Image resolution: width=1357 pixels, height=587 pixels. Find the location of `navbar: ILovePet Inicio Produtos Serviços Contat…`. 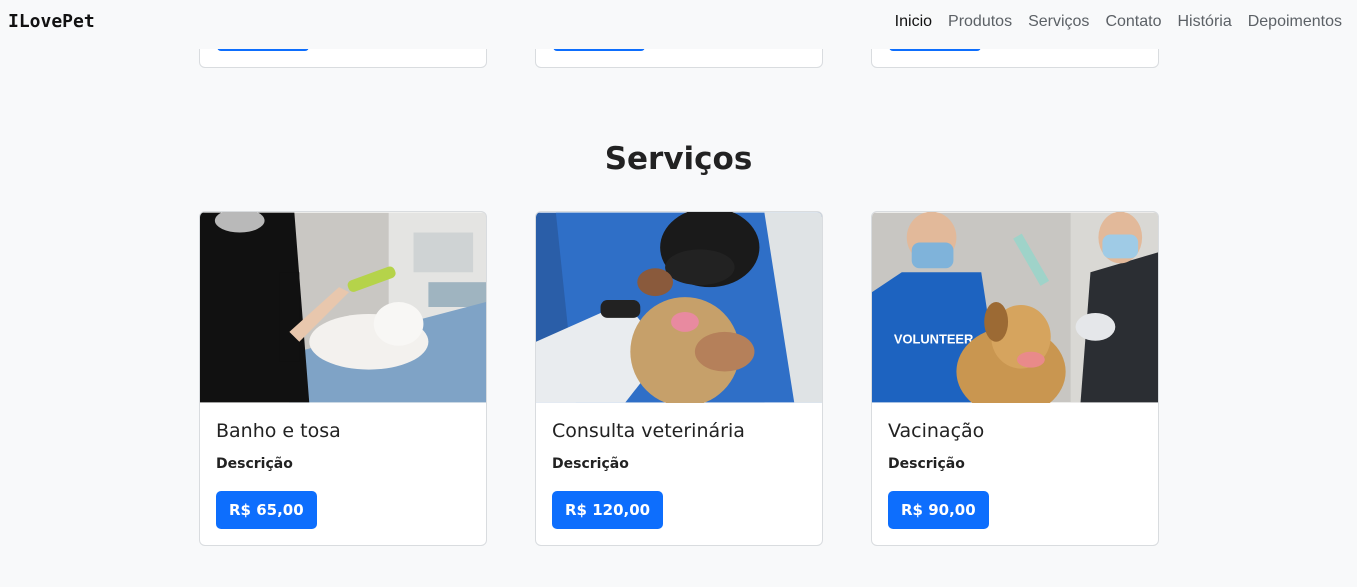

navbar: ILovePet Inicio Produtos Serviços Contat… is located at coordinates (678, 24).